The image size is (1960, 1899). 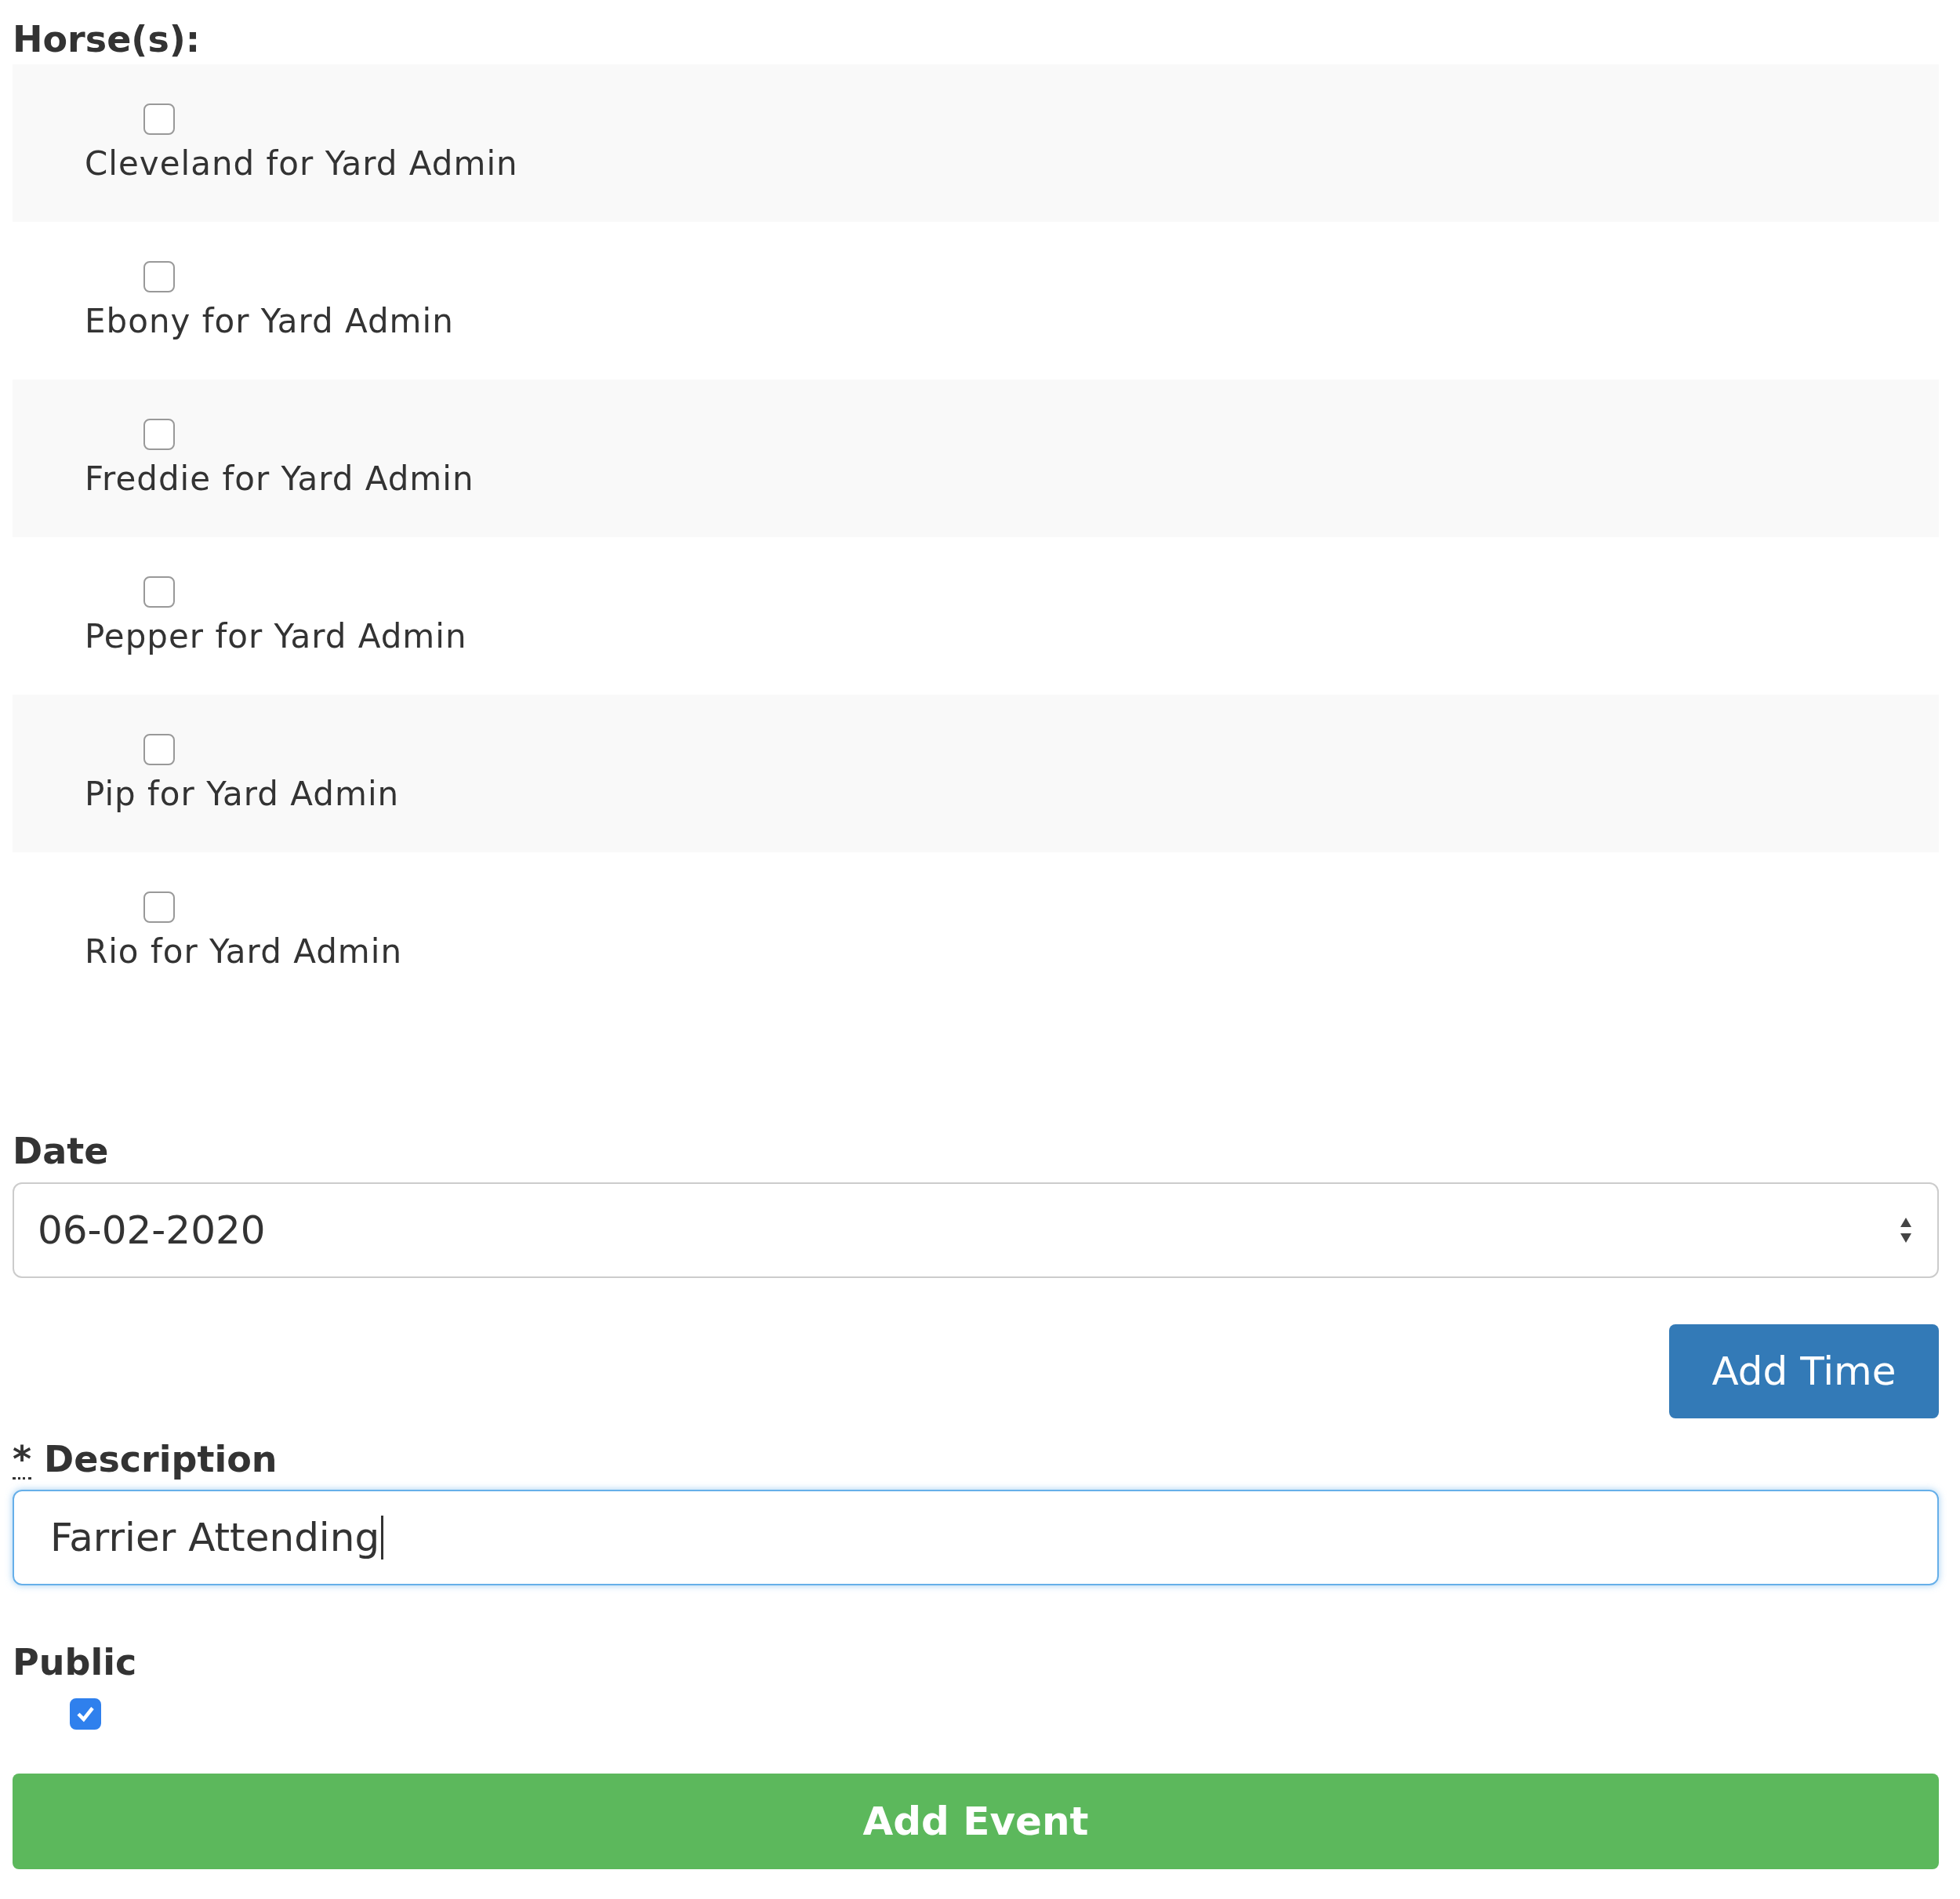 What do you see at coordinates (276, 636) in the screenshot?
I see `horse-name: Pepper for Yard Admin` at bounding box center [276, 636].